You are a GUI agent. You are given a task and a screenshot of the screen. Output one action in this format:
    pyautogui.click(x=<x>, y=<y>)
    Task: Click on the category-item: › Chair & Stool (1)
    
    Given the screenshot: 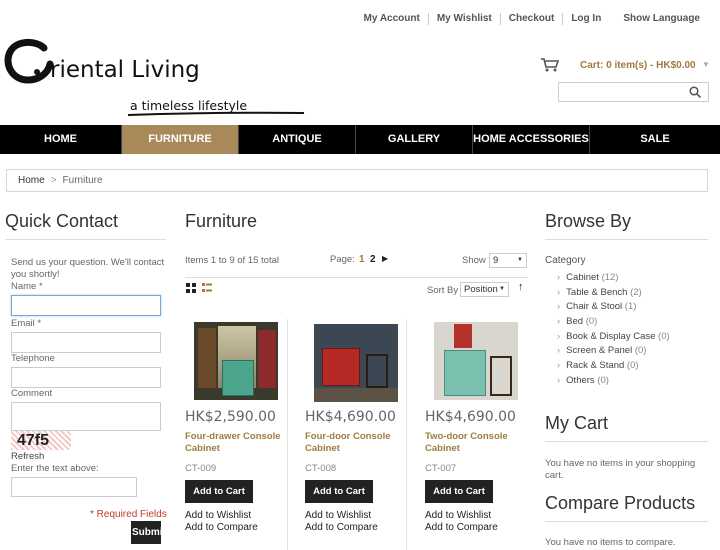 What is the action you would take?
    pyautogui.click(x=613, y=308)
    